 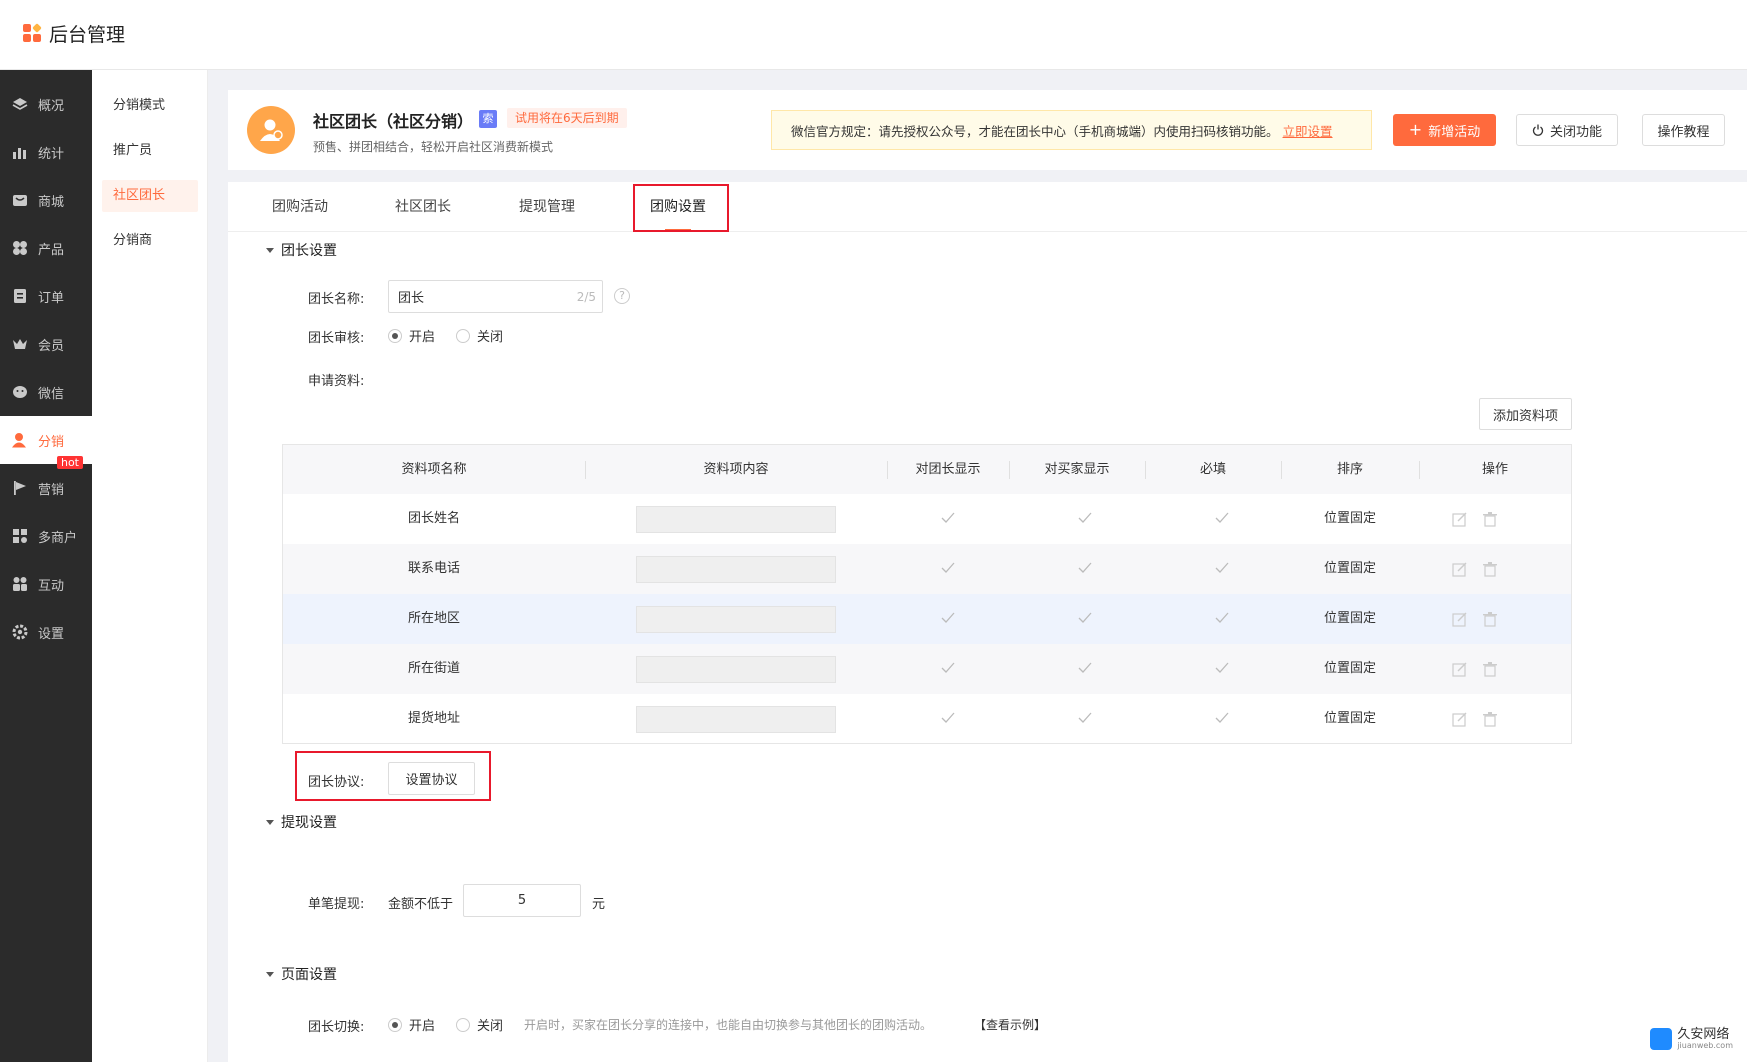 I want to click on tutorial-button: 操作教程, so click(x=1683, y=130).